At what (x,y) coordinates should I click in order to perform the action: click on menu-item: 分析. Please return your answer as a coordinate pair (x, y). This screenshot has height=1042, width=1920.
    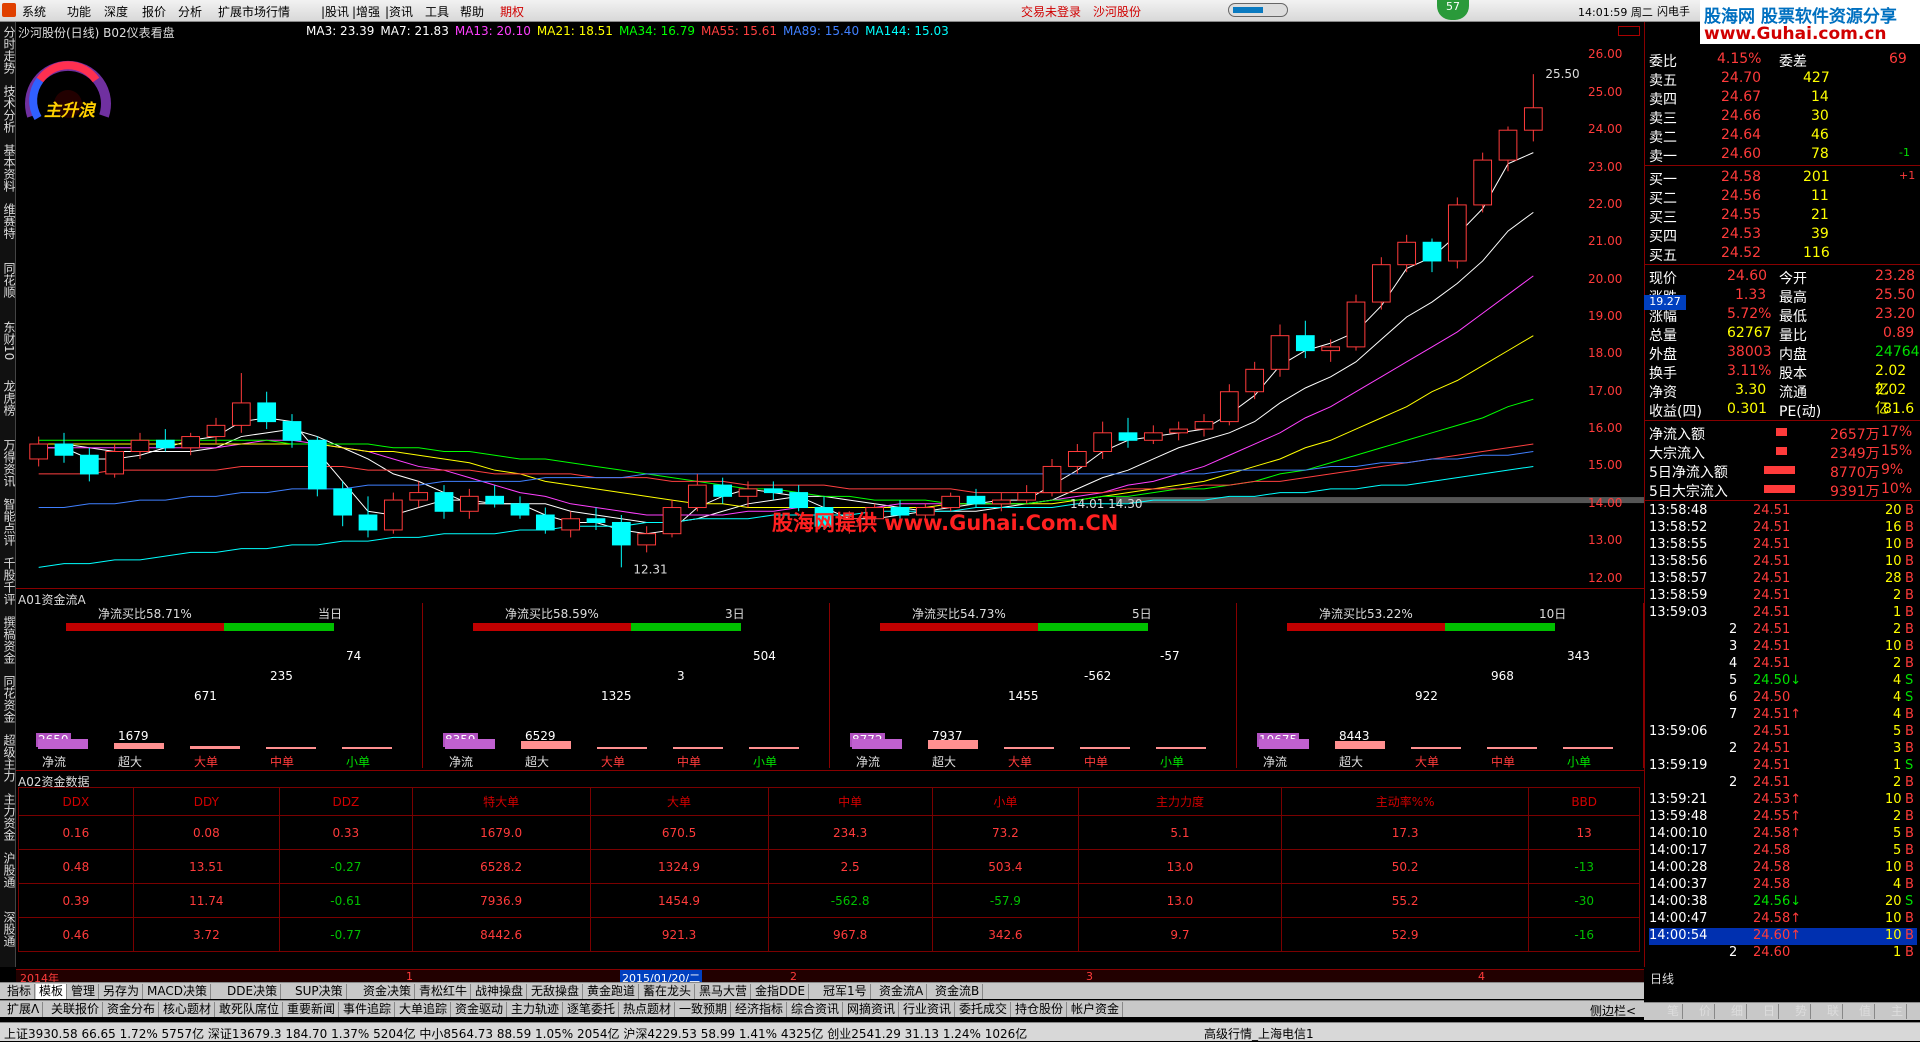
    Looking at the image, I should click on (190, 11).